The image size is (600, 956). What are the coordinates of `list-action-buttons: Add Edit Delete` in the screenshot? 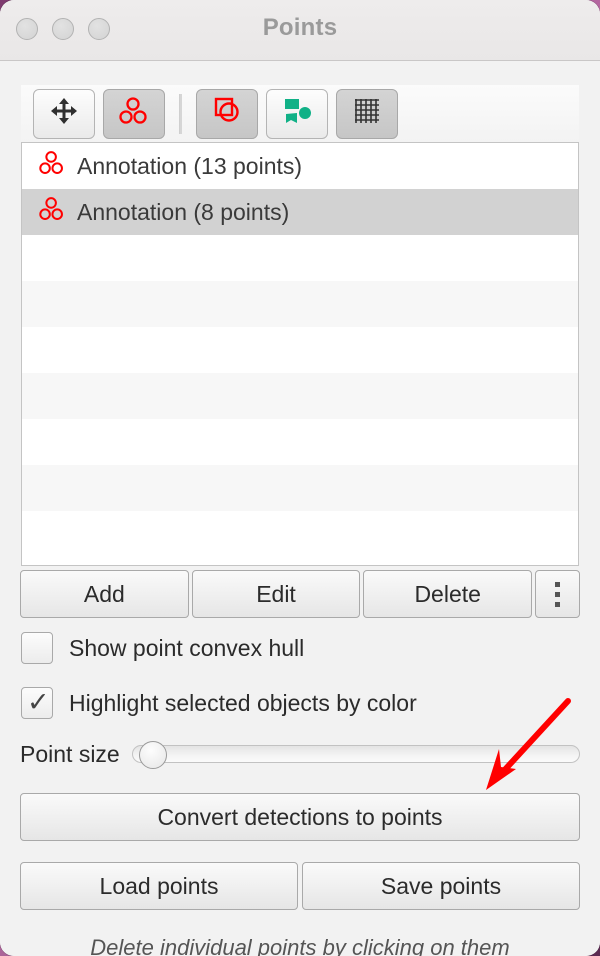 It's located at (300, 594).